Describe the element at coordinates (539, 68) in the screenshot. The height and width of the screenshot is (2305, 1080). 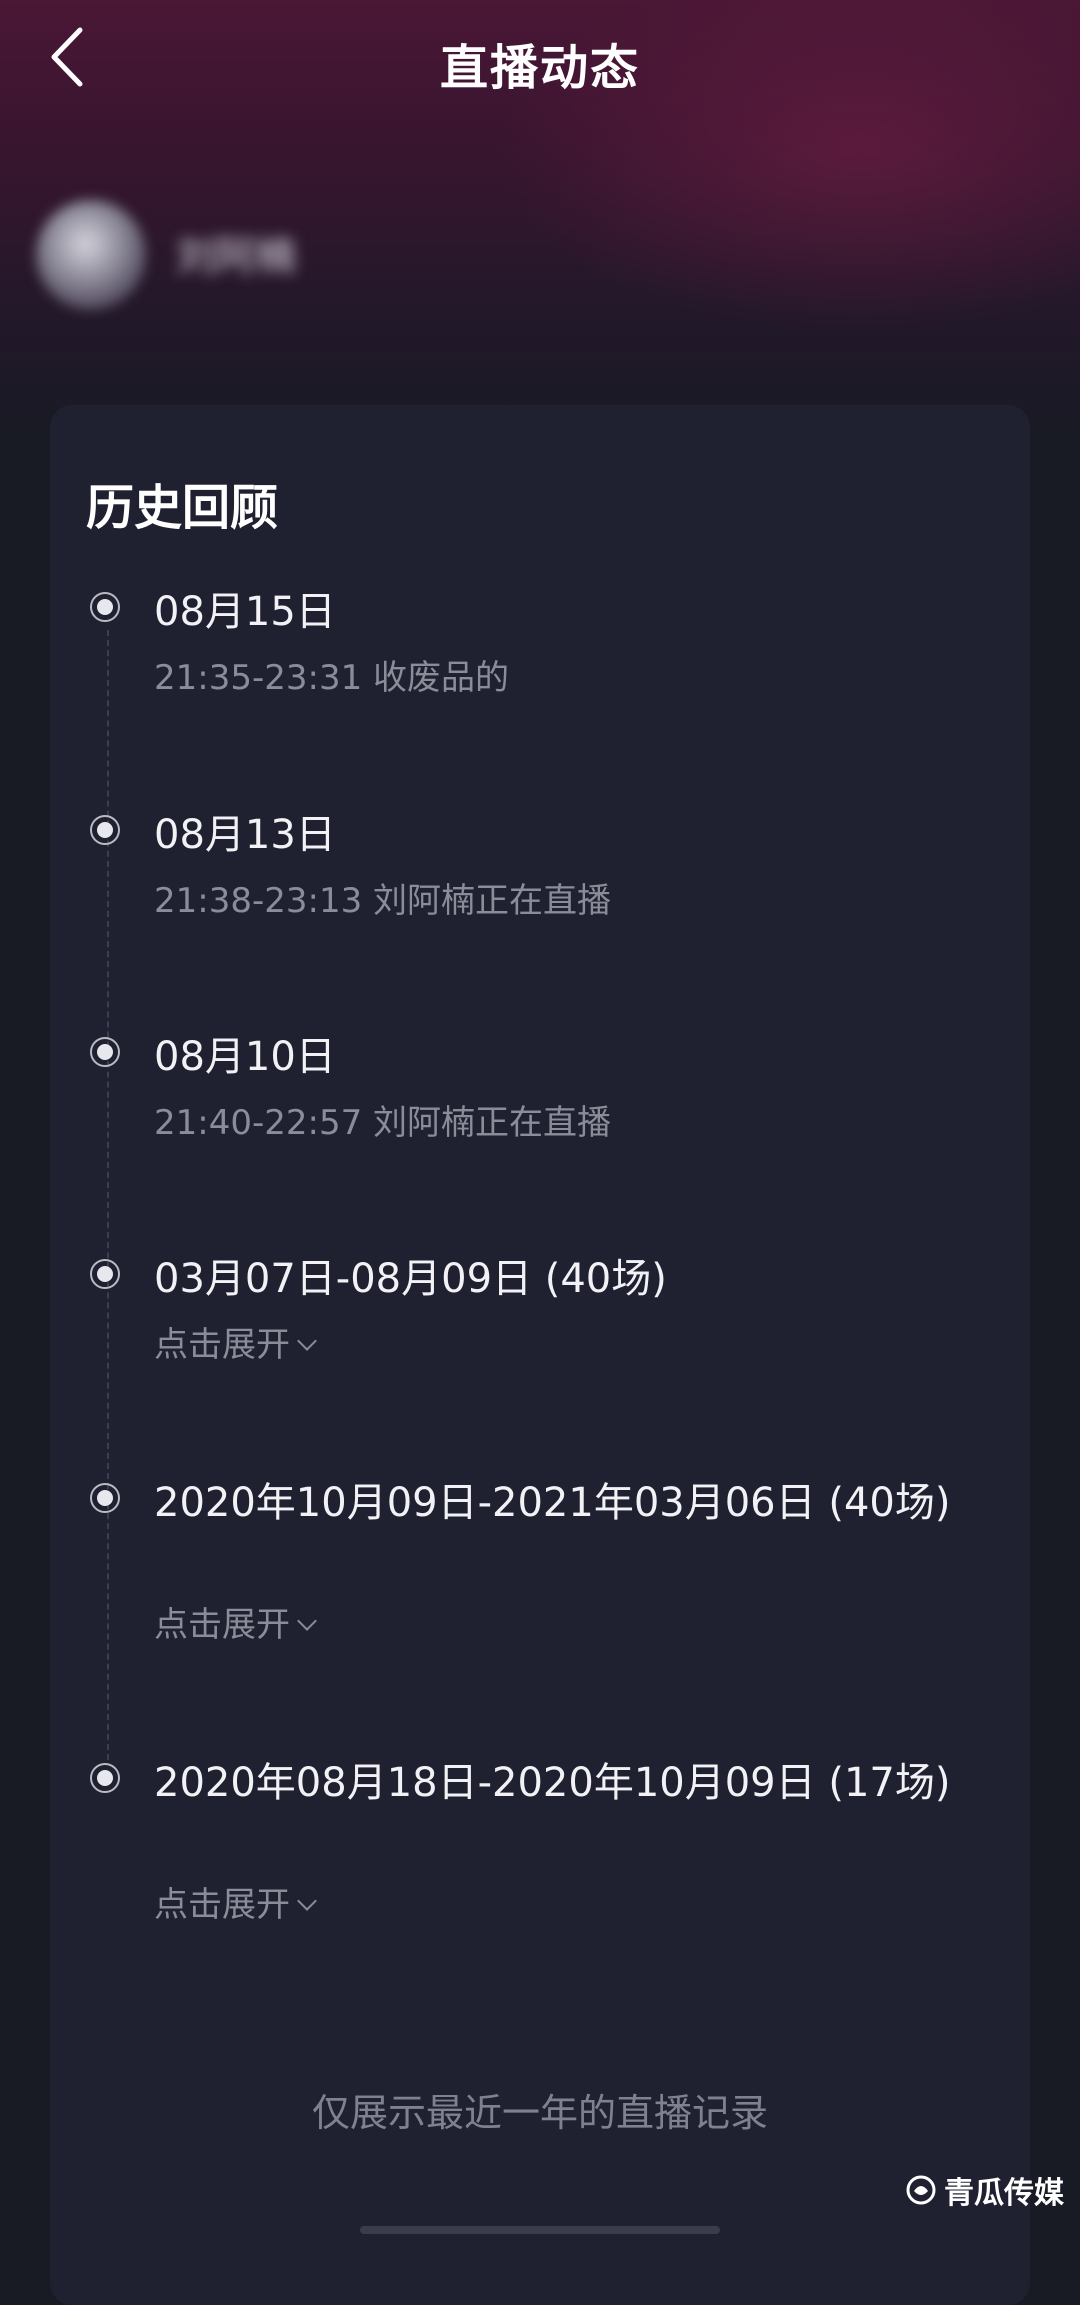
I see `page-title: 直播动态` at that location.